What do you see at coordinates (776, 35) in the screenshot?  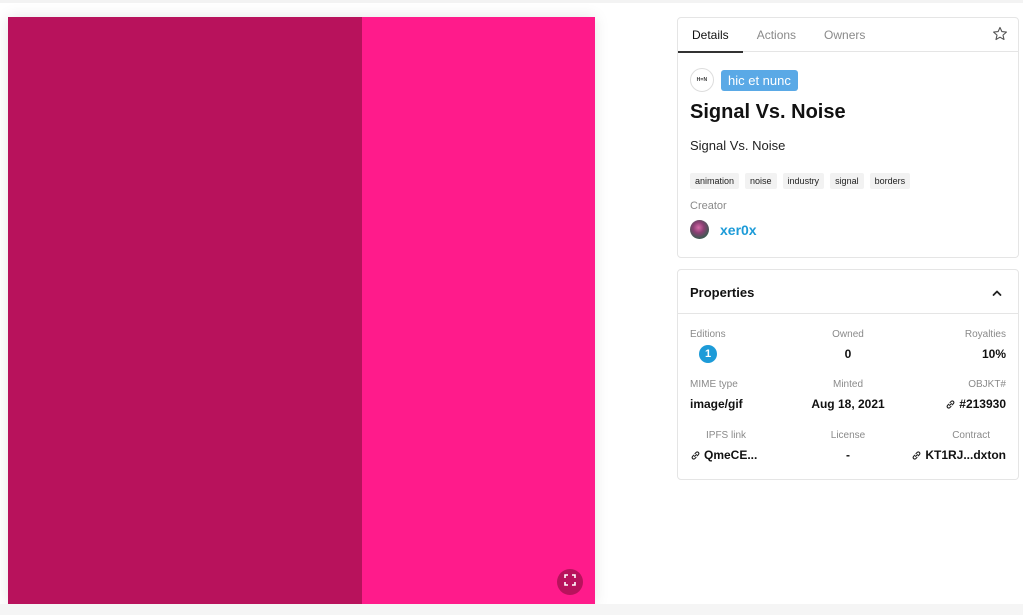 I see `tab-actions: Actions` at bounding box center [776, 35].